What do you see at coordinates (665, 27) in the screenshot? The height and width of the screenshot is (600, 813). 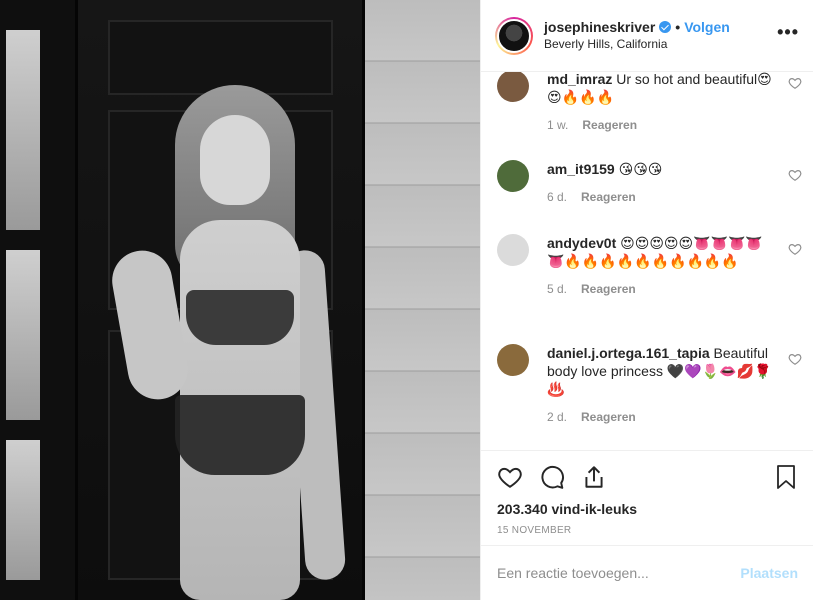 I see `verified-icon` at bounding box center [665, 27].